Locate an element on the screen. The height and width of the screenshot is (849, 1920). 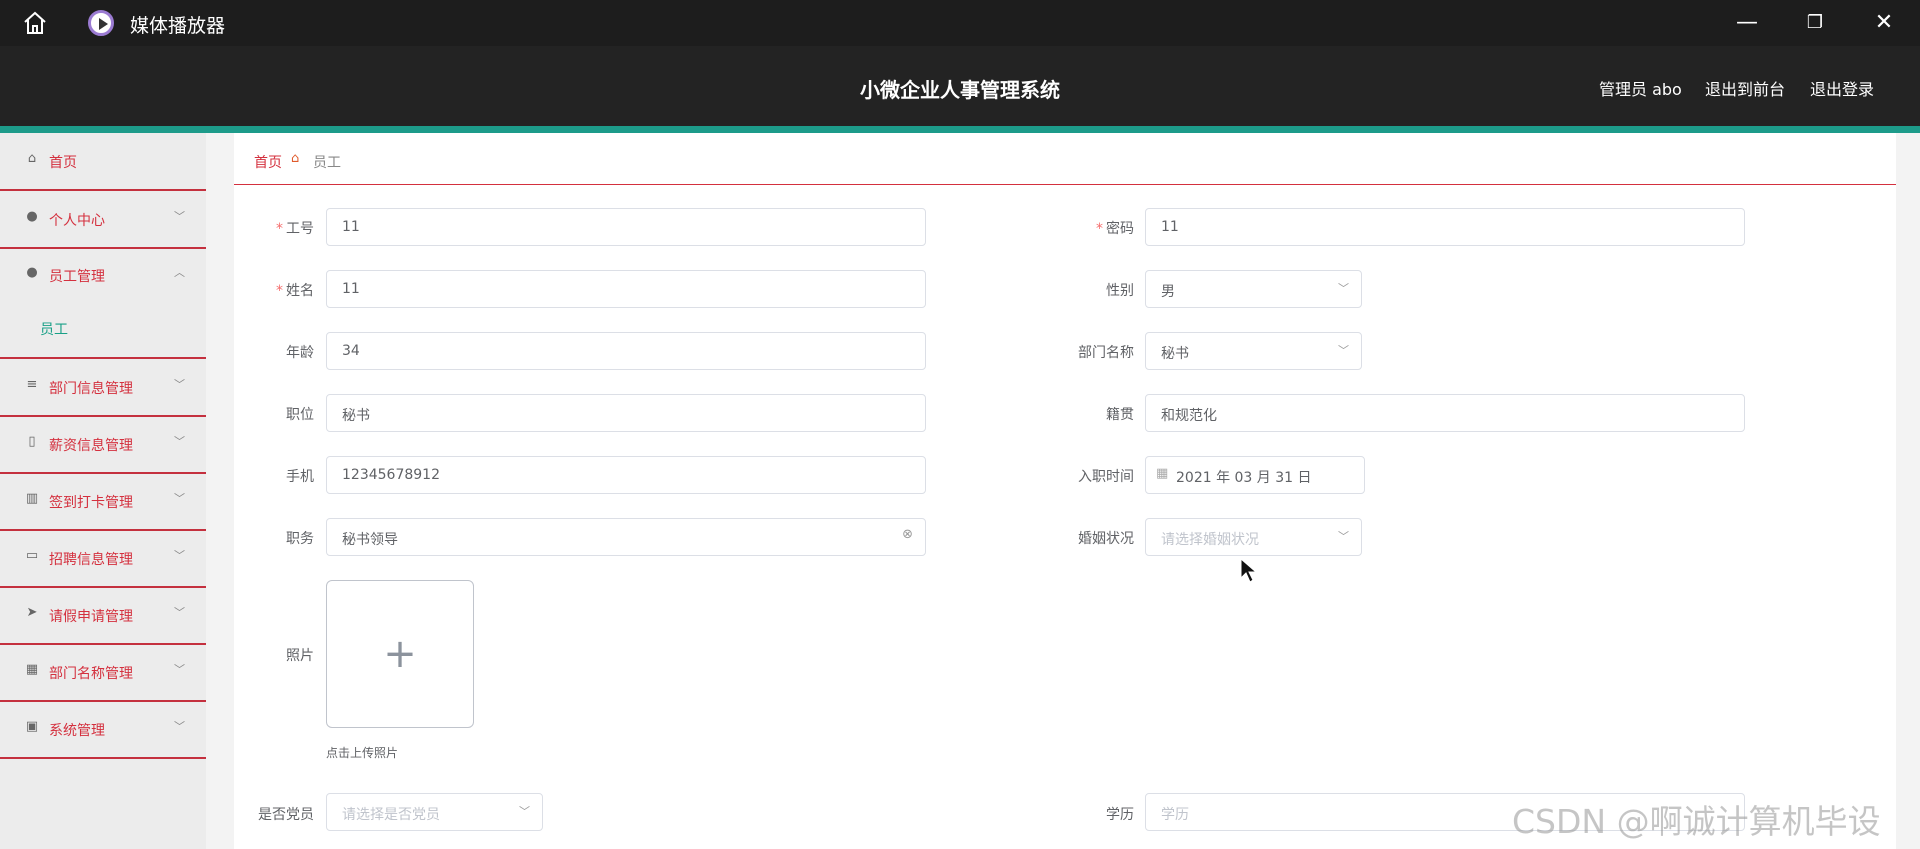
age-input: 34 is located at coordinates (626, 351).